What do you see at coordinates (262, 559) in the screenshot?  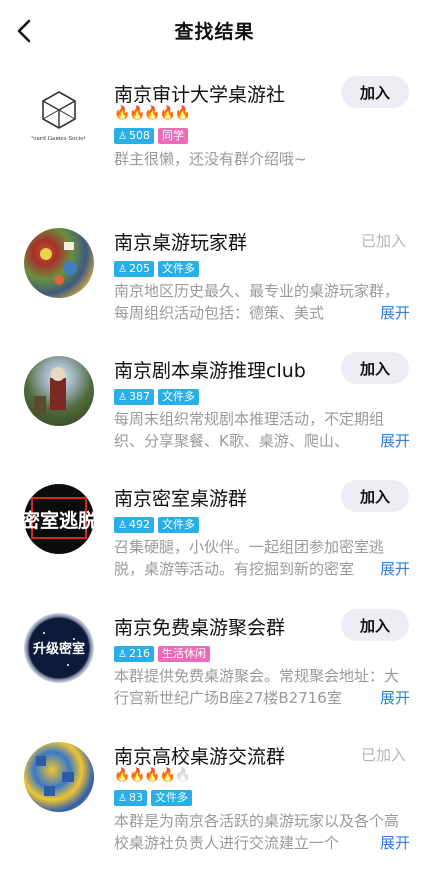 I see `group-description: 召集硬腿，小伙伴。一起组团参加密室逃脱，桌游等活动。有挖掘到新的密室 展开` at bounding box center [262, 559].